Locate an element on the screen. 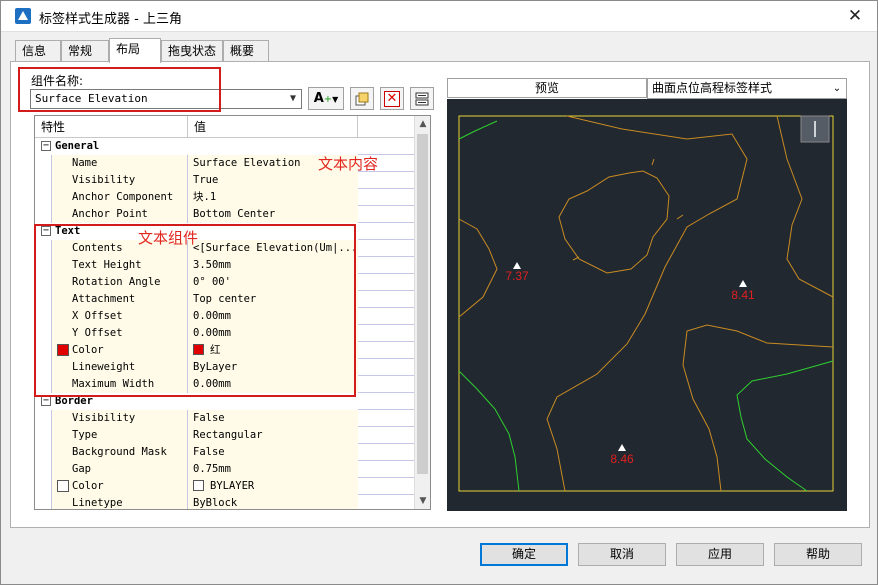 Image resolution: width=878 pixels, height=585 pixels. vertical-scrollbar: ▲ ▼ is located at coordinates (422, 312).